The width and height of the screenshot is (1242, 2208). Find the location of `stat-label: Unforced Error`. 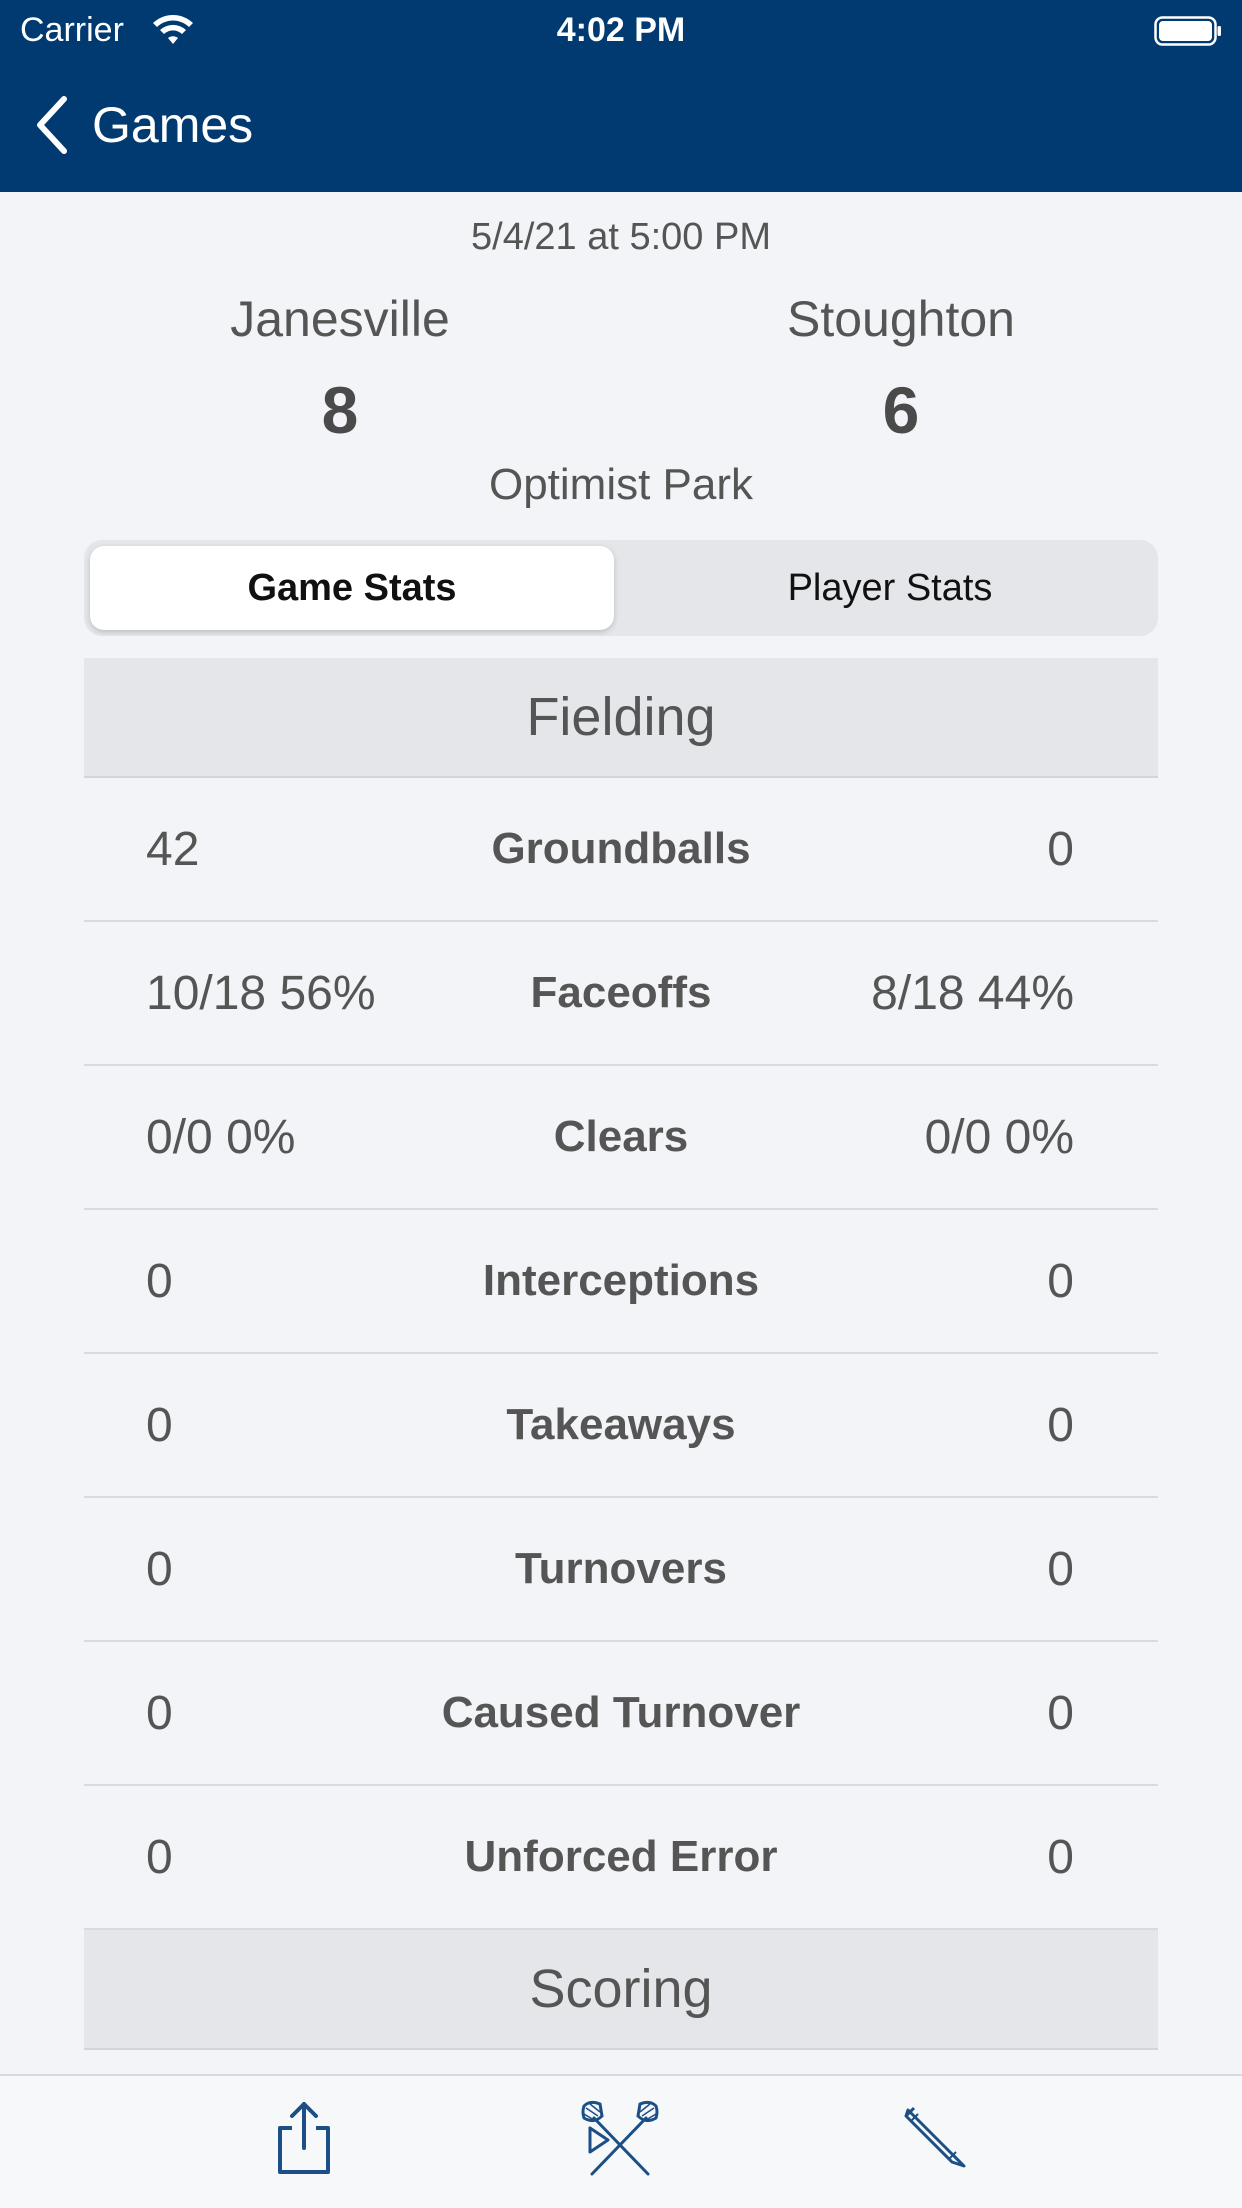

stat-label: Unforced Error is located at coordinates (621, 1856).